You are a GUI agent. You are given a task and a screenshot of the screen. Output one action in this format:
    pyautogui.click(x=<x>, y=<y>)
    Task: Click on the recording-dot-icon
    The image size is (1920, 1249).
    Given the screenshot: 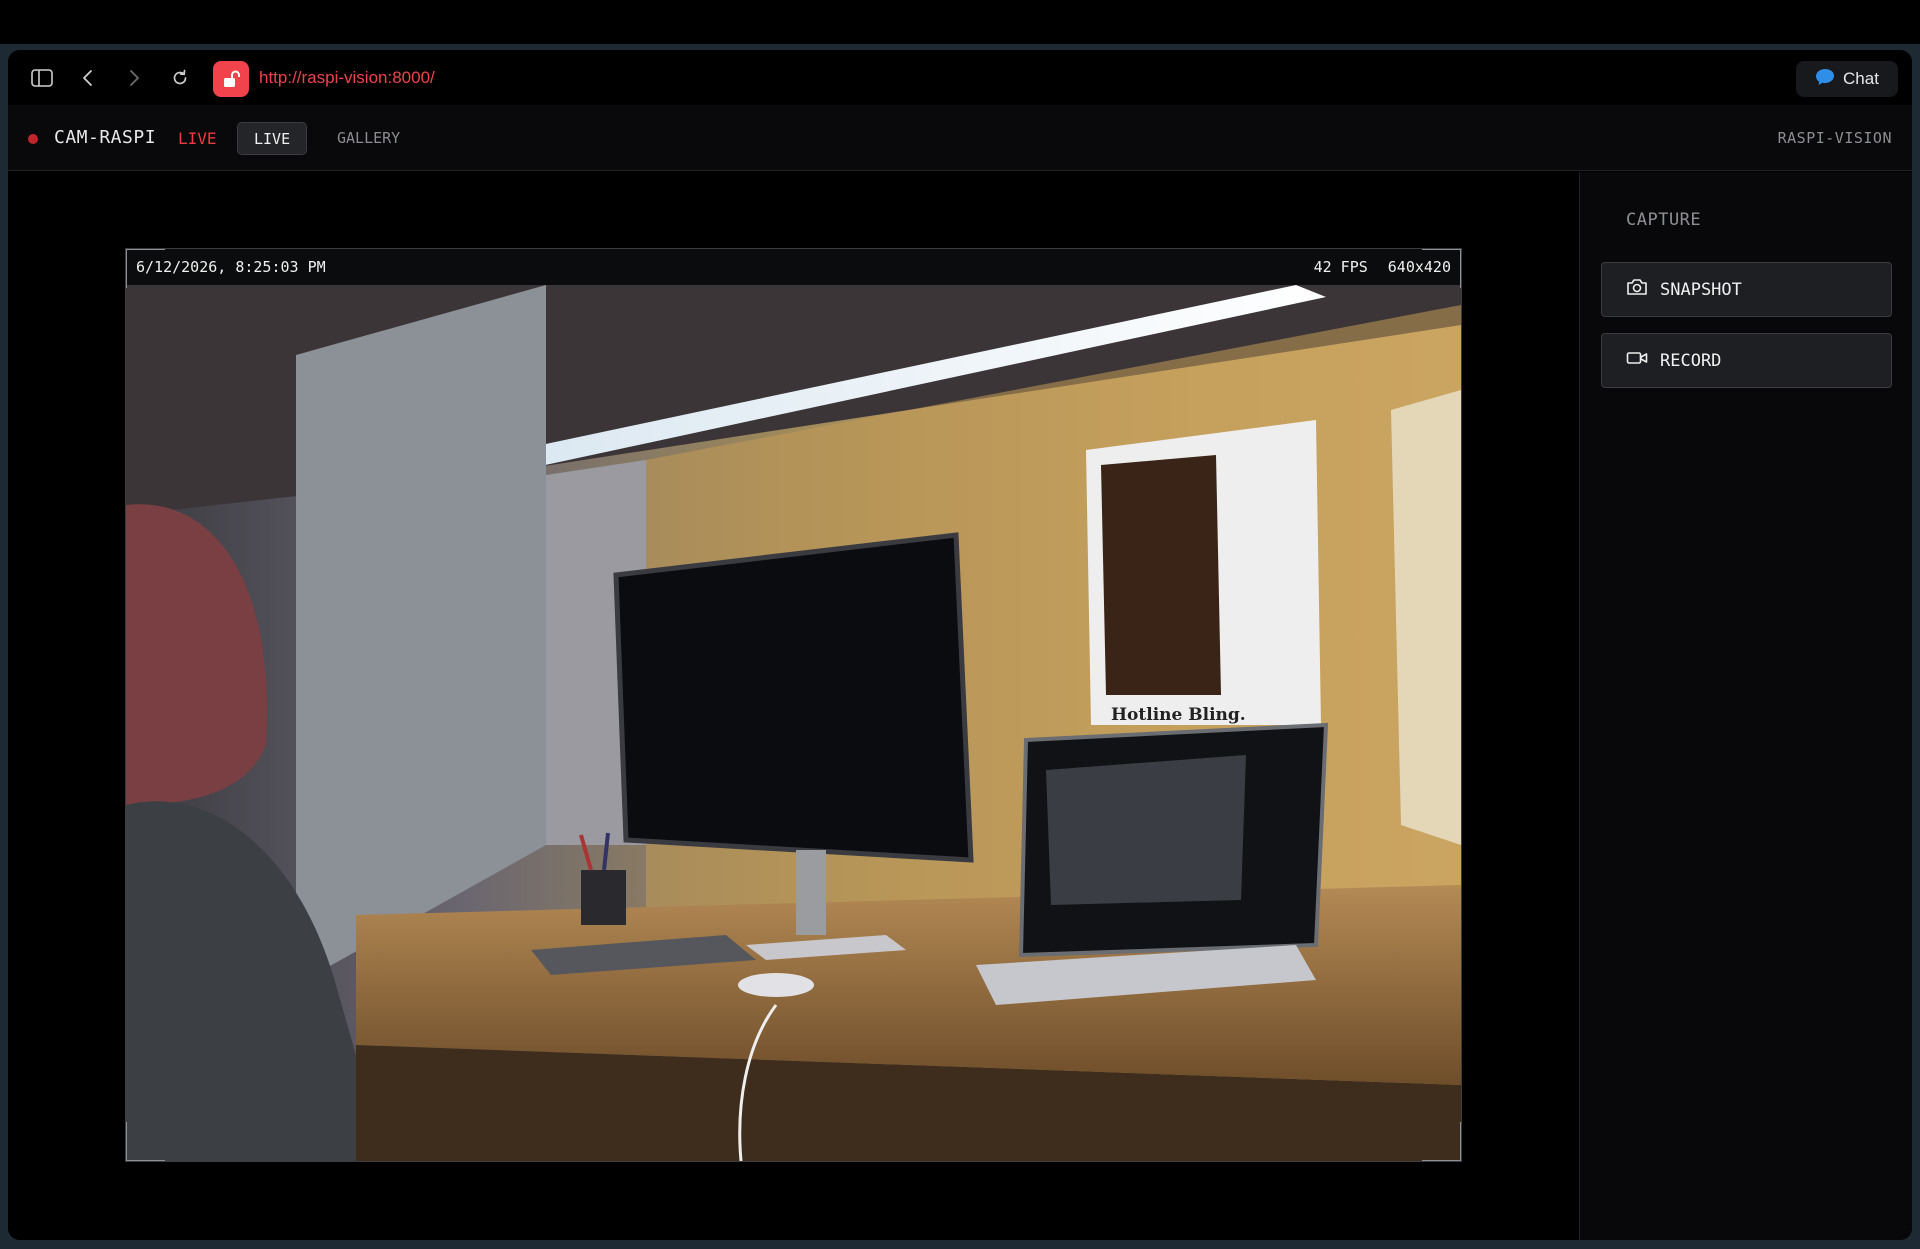 What is the action you would take?
    pyautogui.click(x=33, y=139)
    